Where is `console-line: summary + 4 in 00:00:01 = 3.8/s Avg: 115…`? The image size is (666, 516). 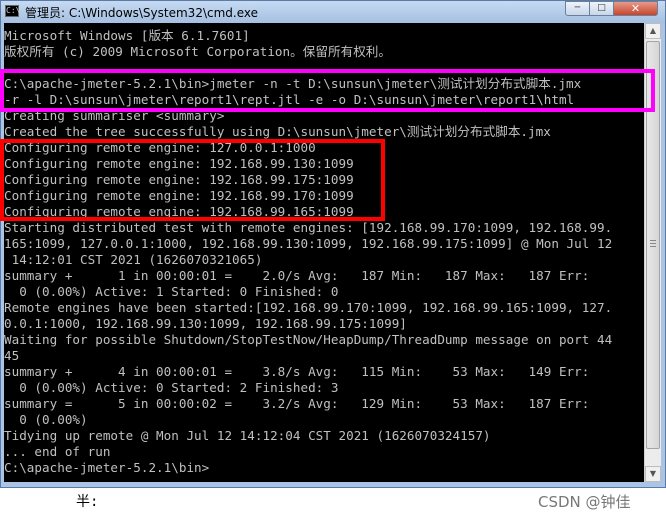
console-line: summary + 4 in 00:00:01 = 3.8/s Avg: 115… is located at coordinates (297, 371).